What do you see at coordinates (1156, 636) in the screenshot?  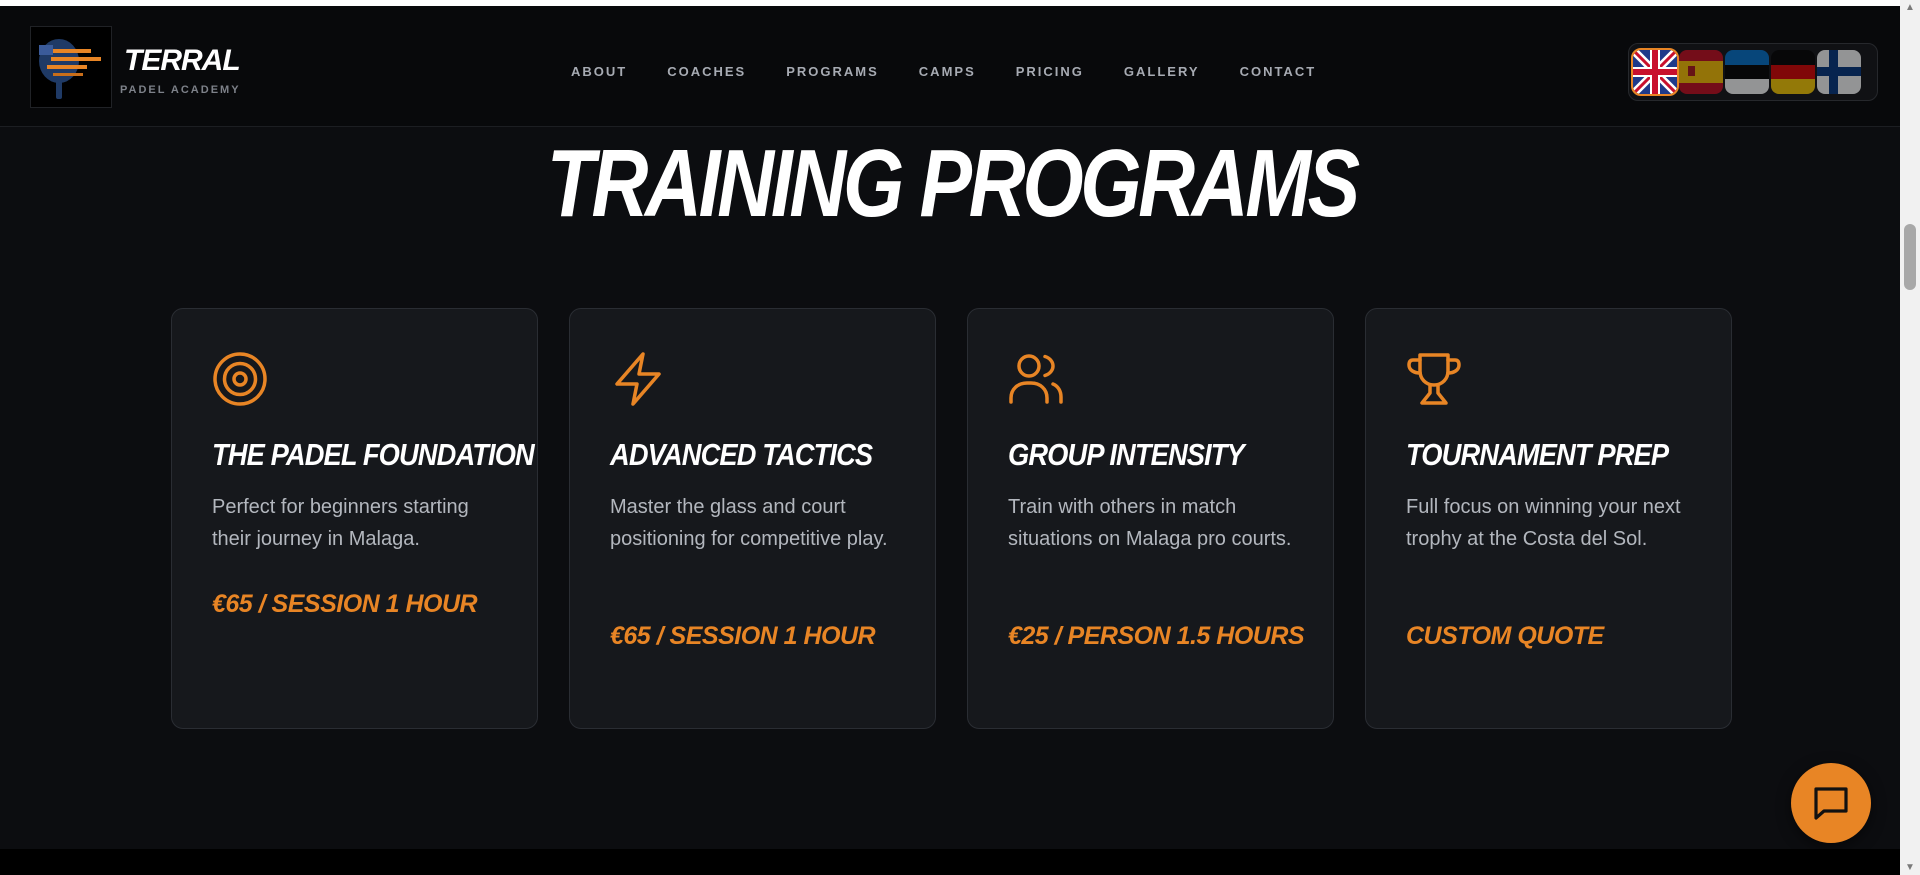 I see `program-price: €25 / PERSON 1.5 HOURS` at bounding box center [1156, 636].